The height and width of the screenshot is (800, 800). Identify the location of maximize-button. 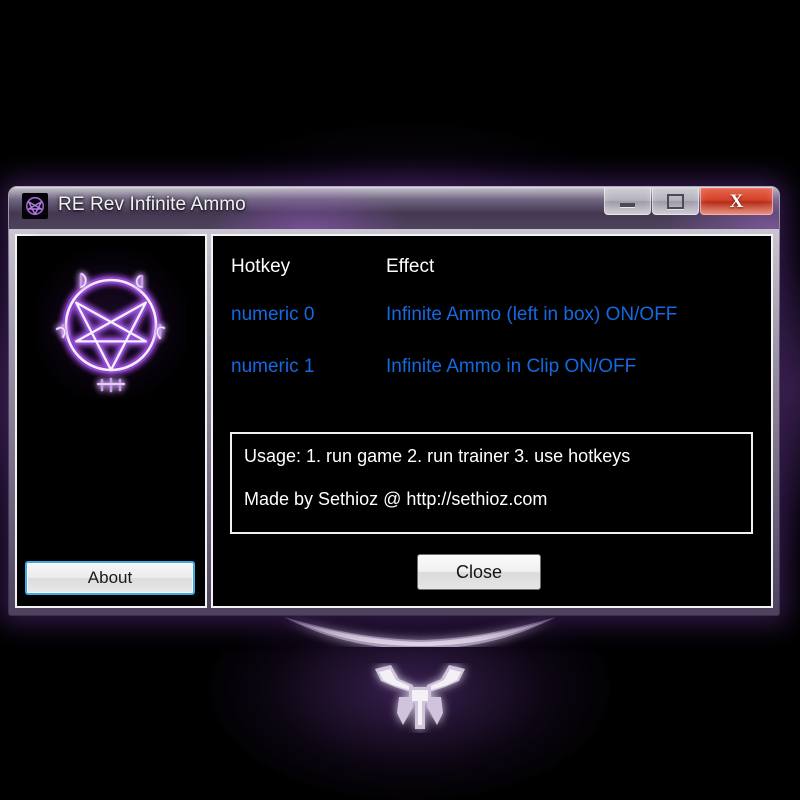
(675, 201).